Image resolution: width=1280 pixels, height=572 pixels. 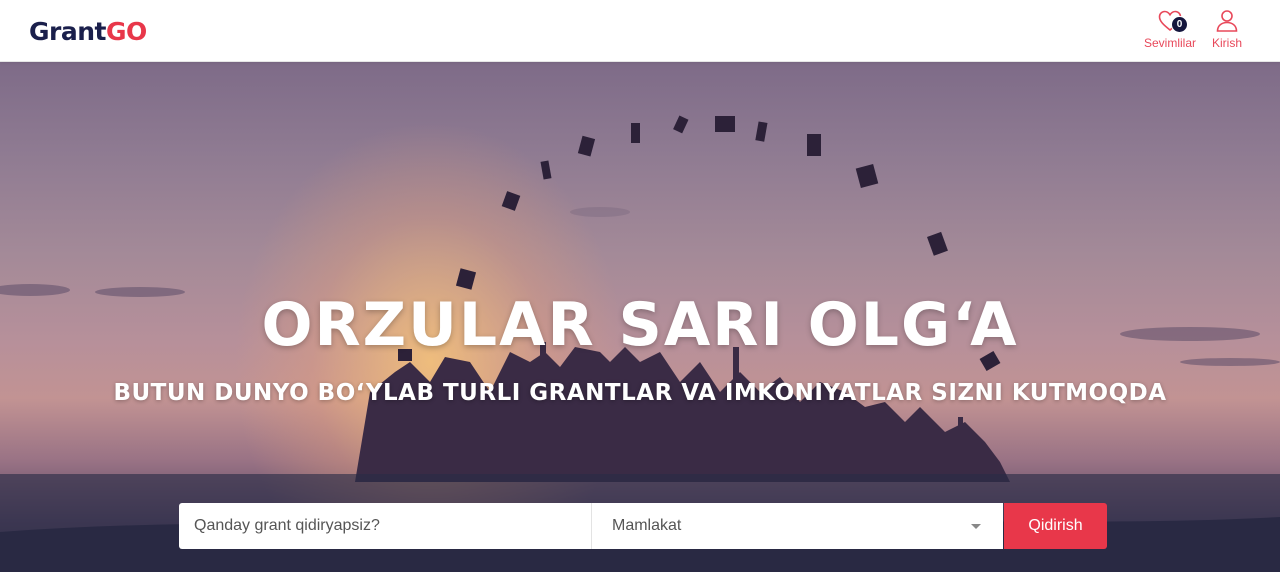 I want to click on country-select: Mamlakat, so click(x=797, y=526).